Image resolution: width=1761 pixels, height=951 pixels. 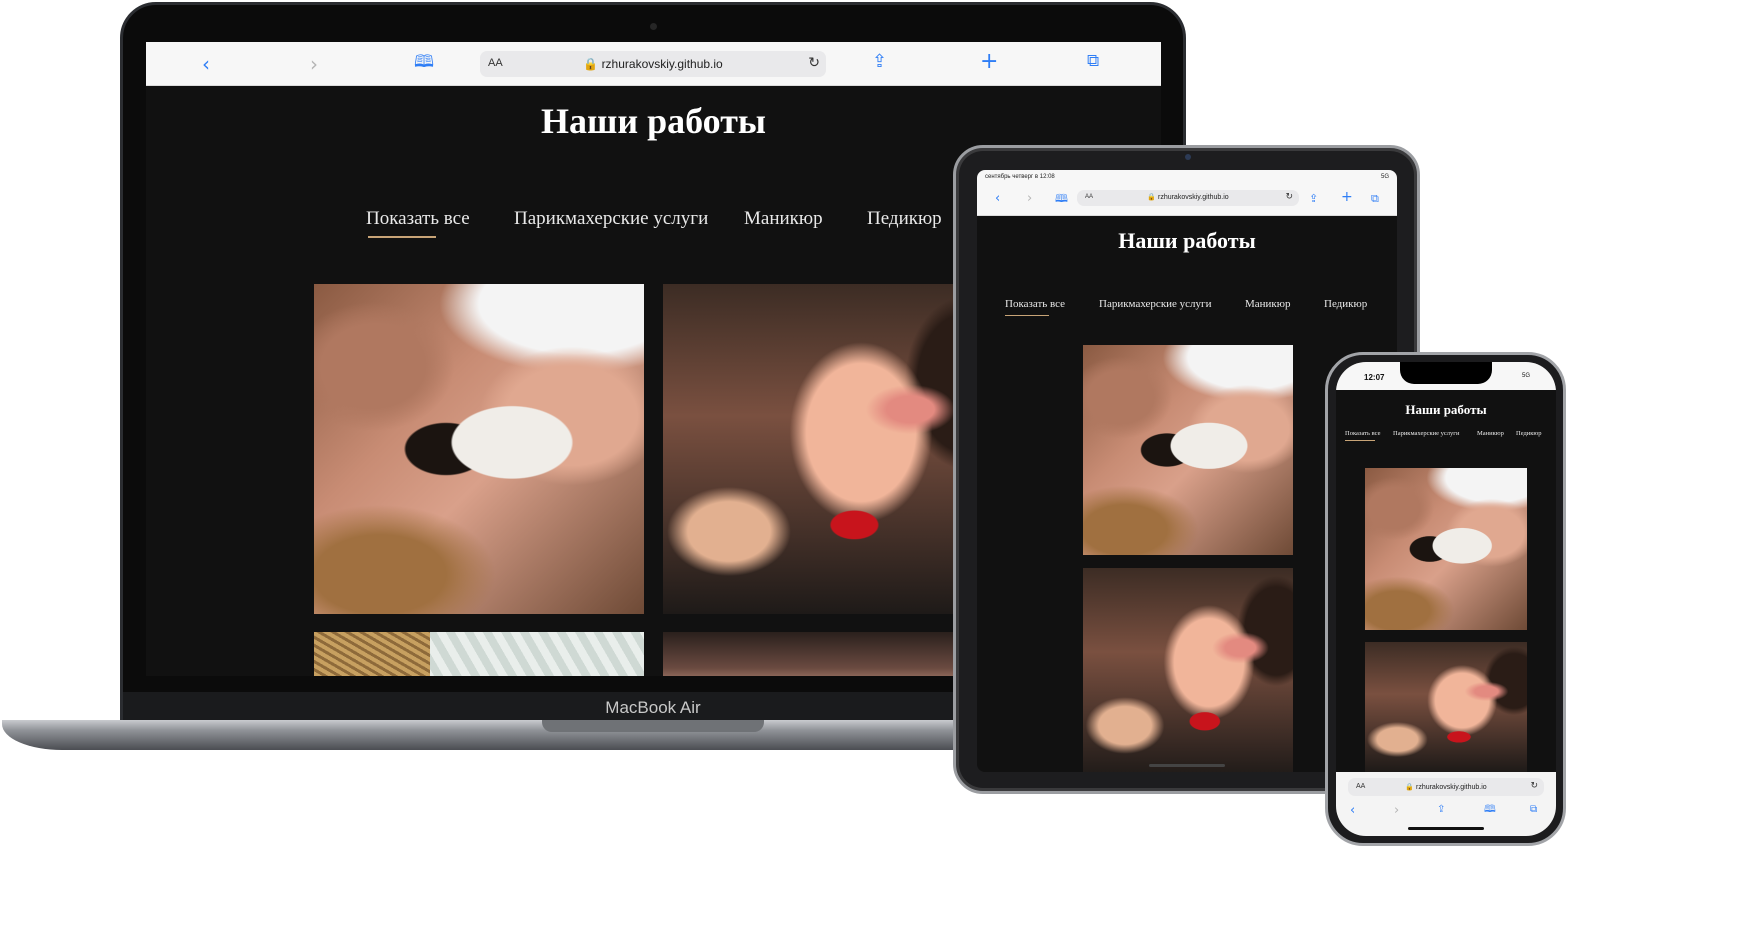 What do you see at coordinates (1446, 373) in the screenshot?
I see `iphone-notch` at bounding box center [1446, 373].